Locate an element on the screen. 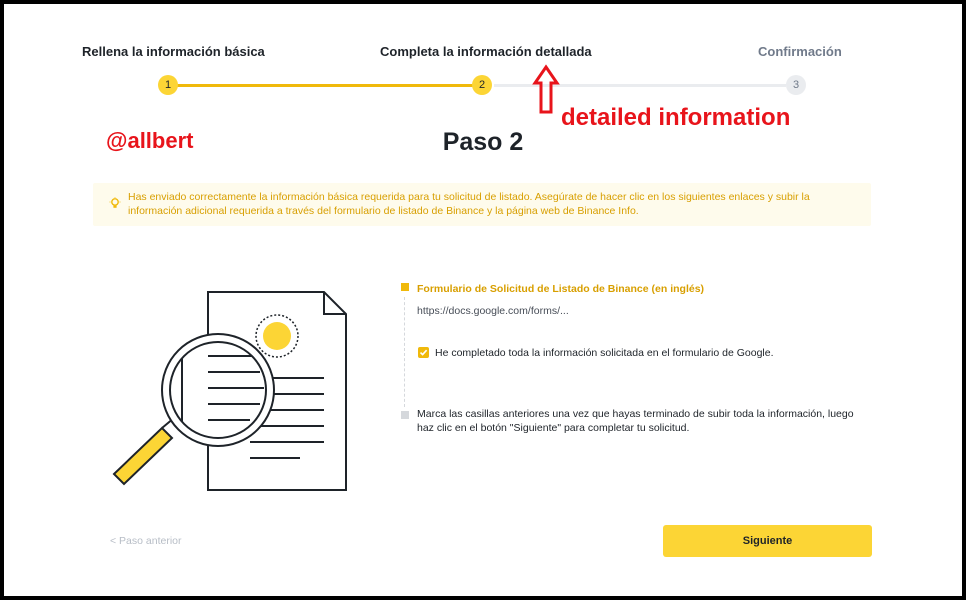 The height and width of the screenshot is (600, 966). step-1-2-connector is located at coordinates (325, 85).